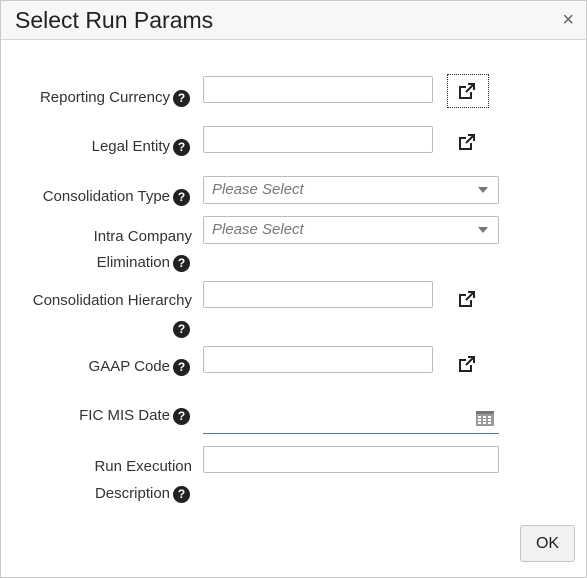 The image size is (587, 578). I want to click on description-label-text: Description, so click(132, 493).